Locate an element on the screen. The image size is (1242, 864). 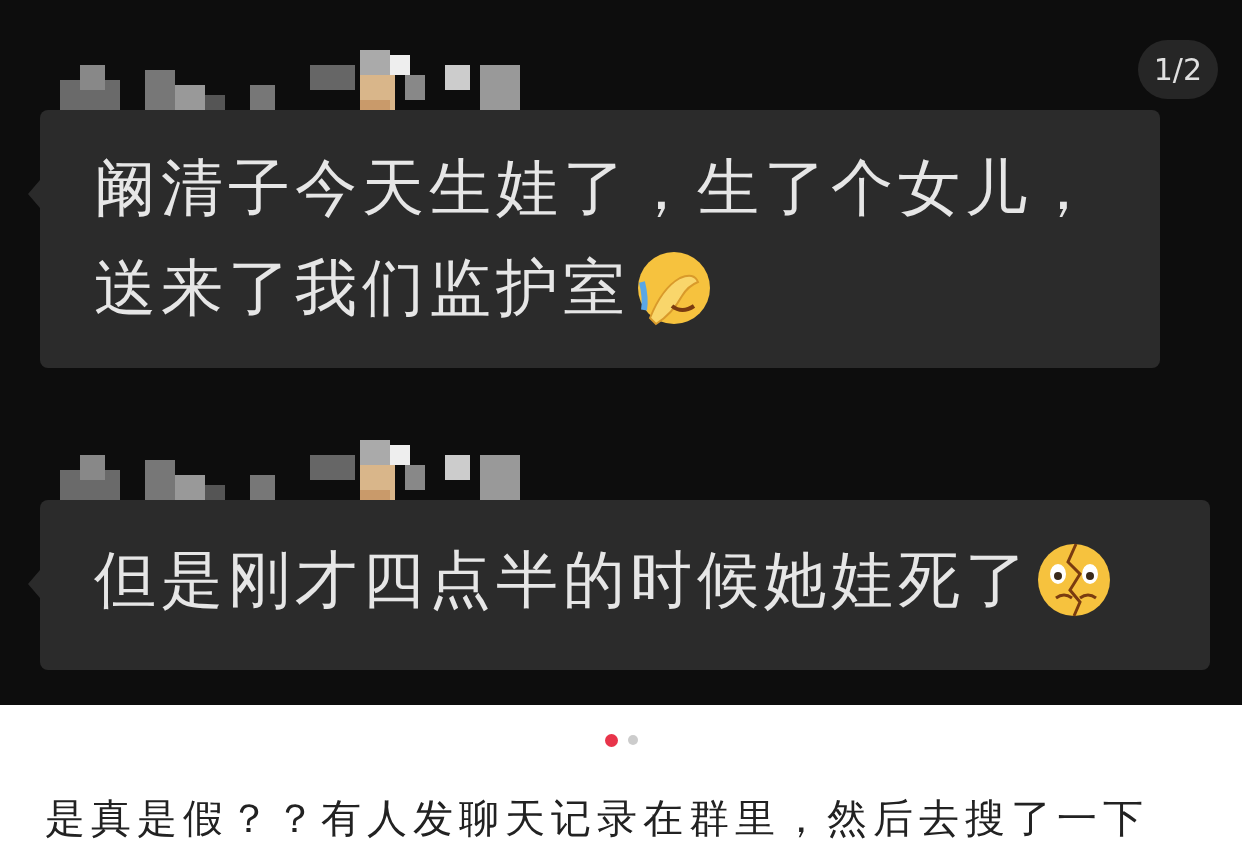
message-text: 送来了我们监护室 is located at coordinates (362, 288).